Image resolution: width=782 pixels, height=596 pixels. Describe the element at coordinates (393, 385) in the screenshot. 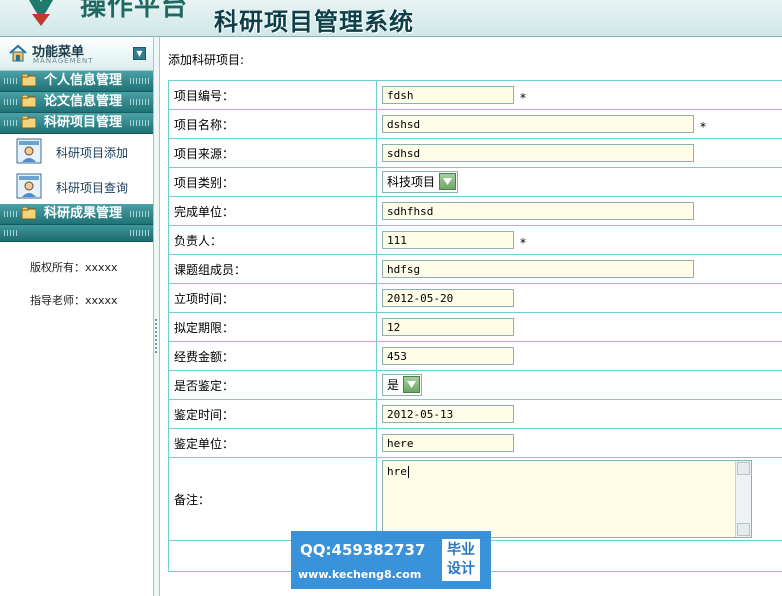

I see `selected-value: 是` at that location.